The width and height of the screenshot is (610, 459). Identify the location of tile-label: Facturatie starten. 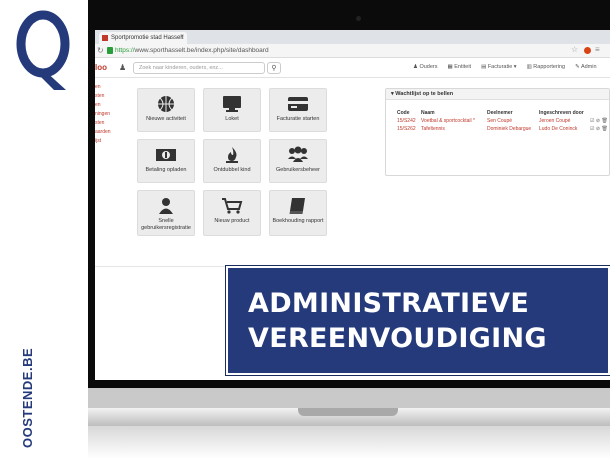
(298, 119).